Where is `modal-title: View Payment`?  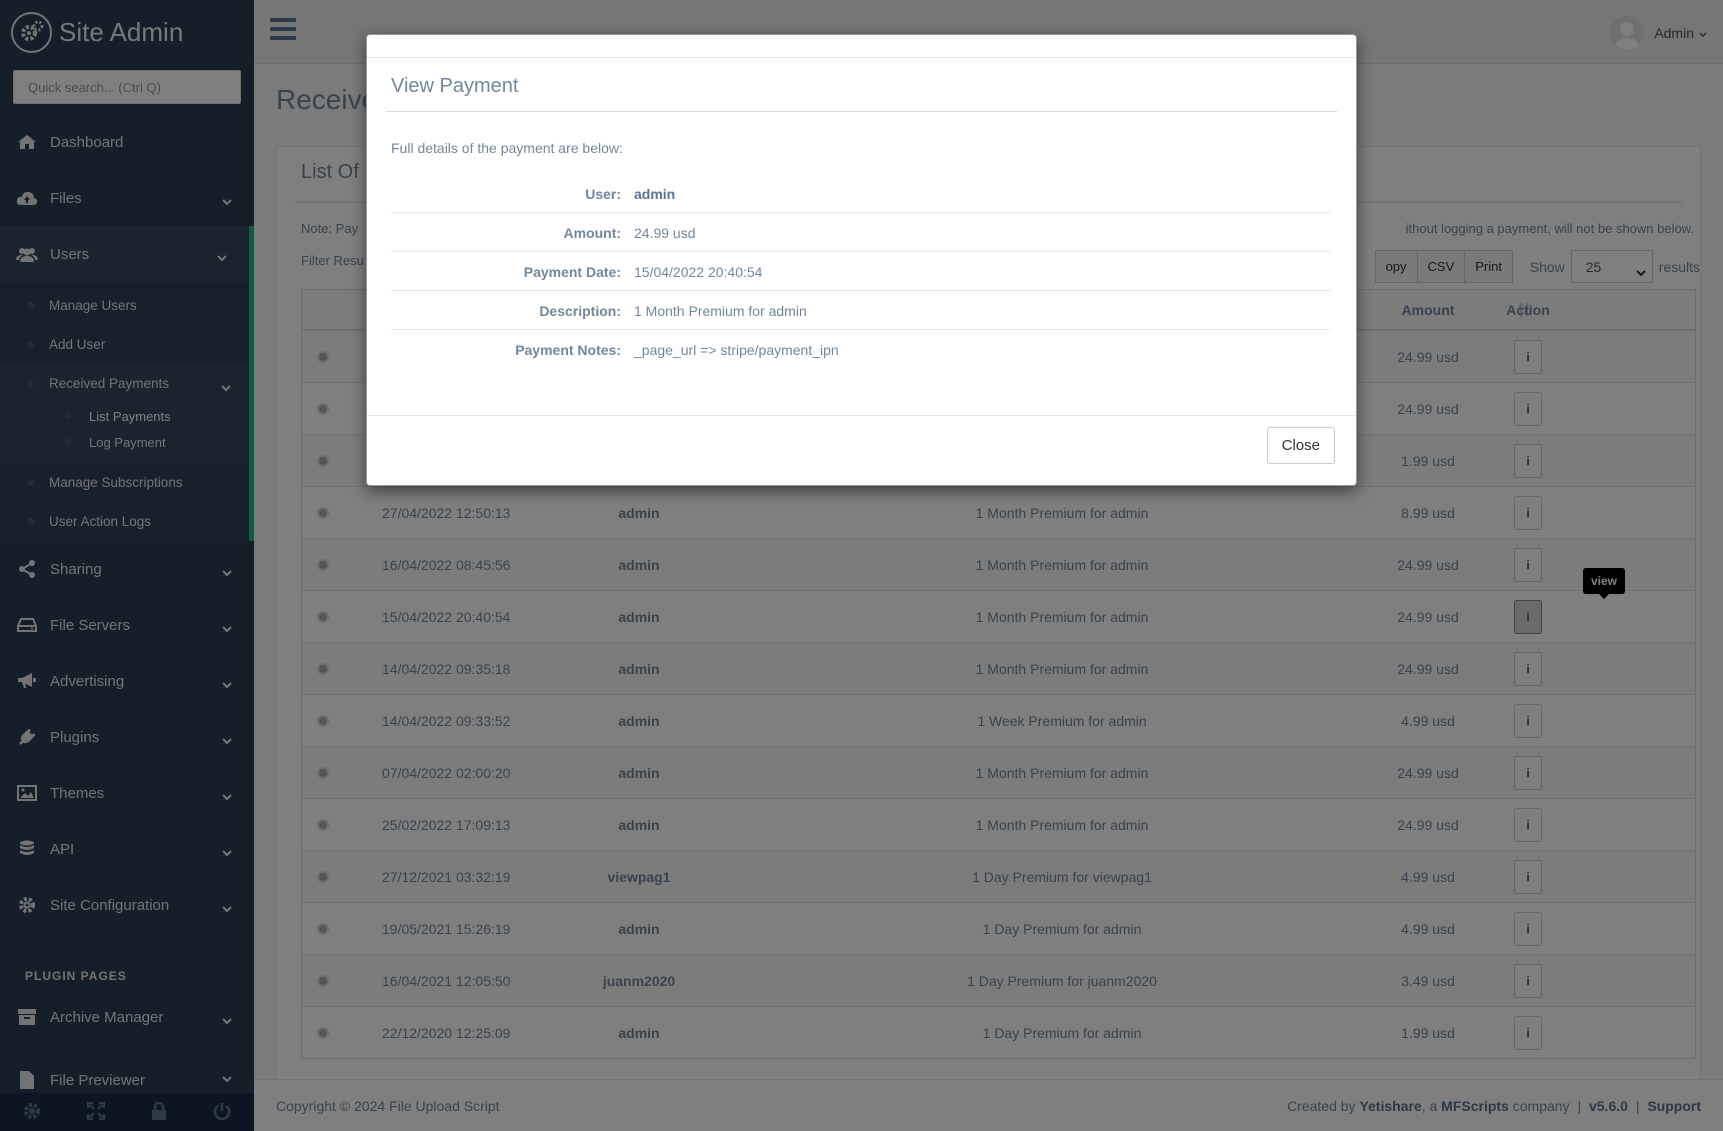 modal-title: View Payment is located at coordinates (455, 86).